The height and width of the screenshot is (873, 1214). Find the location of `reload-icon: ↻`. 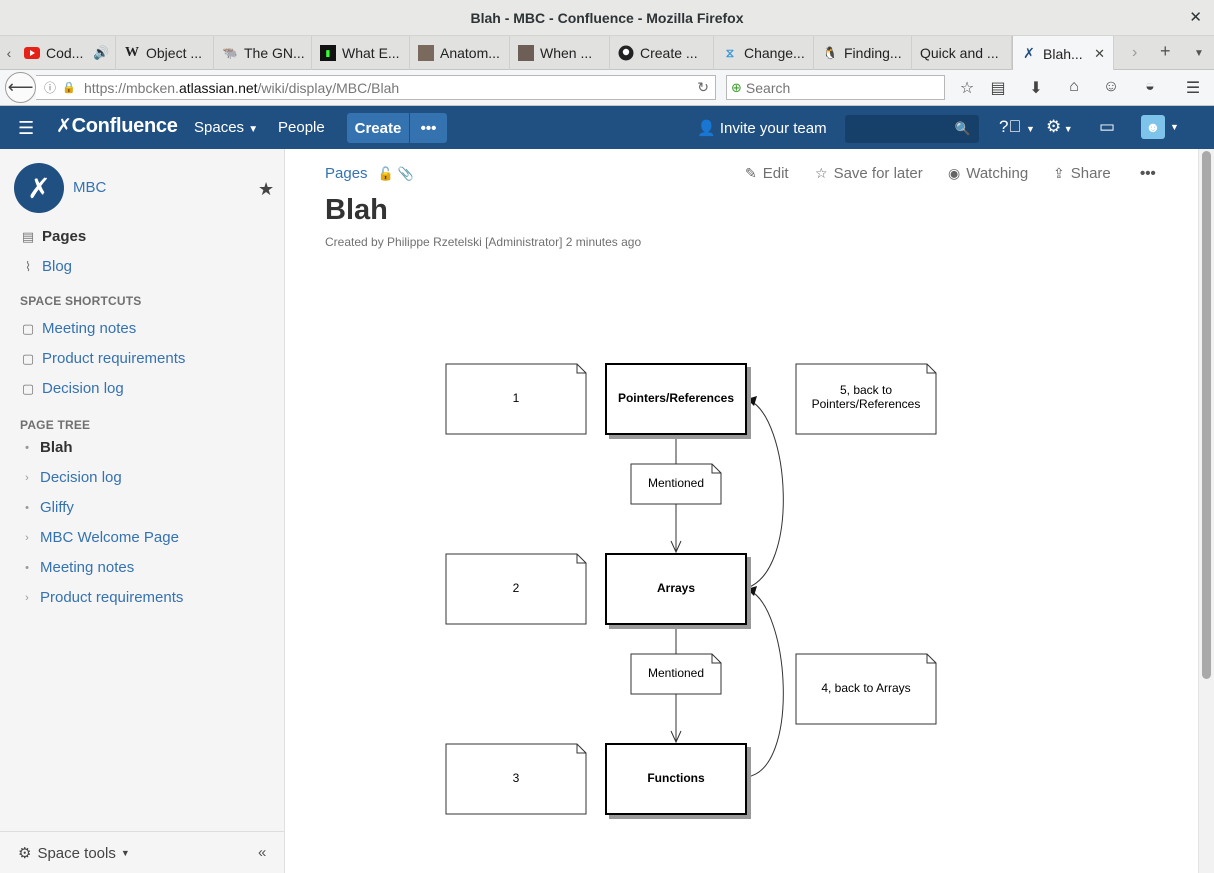

reload-icon: ↻ is located at coordinates (703, 87).